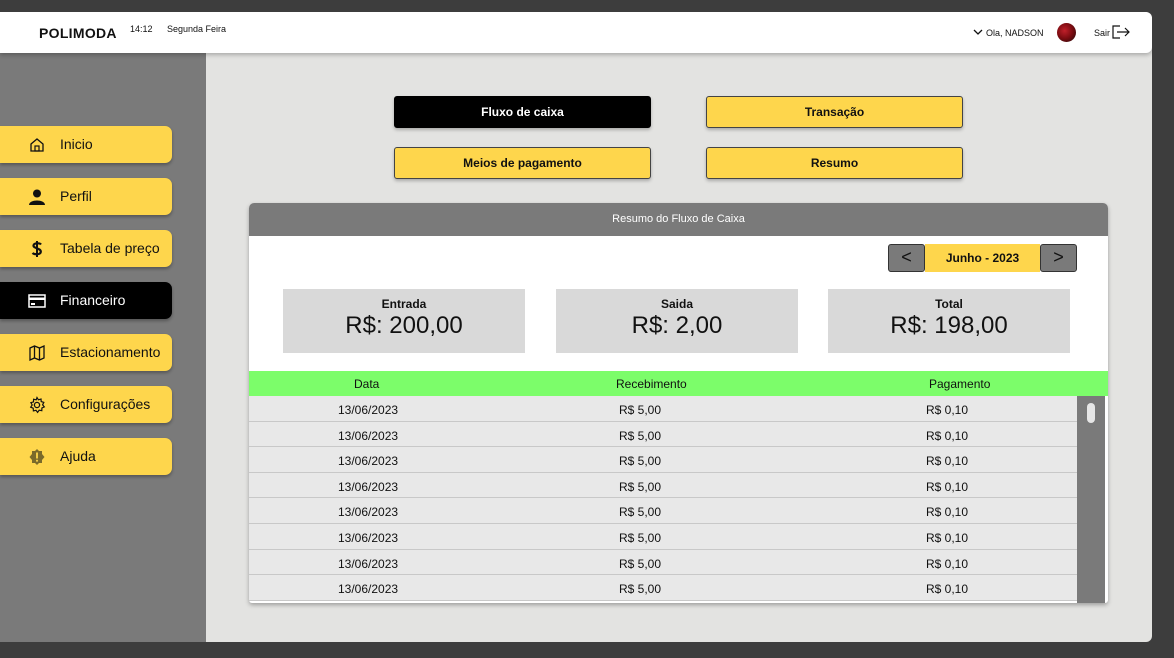  What do you see at coordinates (37, 457) in the screenshot?
I see `alert-icon` at bounding box center [37, 457].